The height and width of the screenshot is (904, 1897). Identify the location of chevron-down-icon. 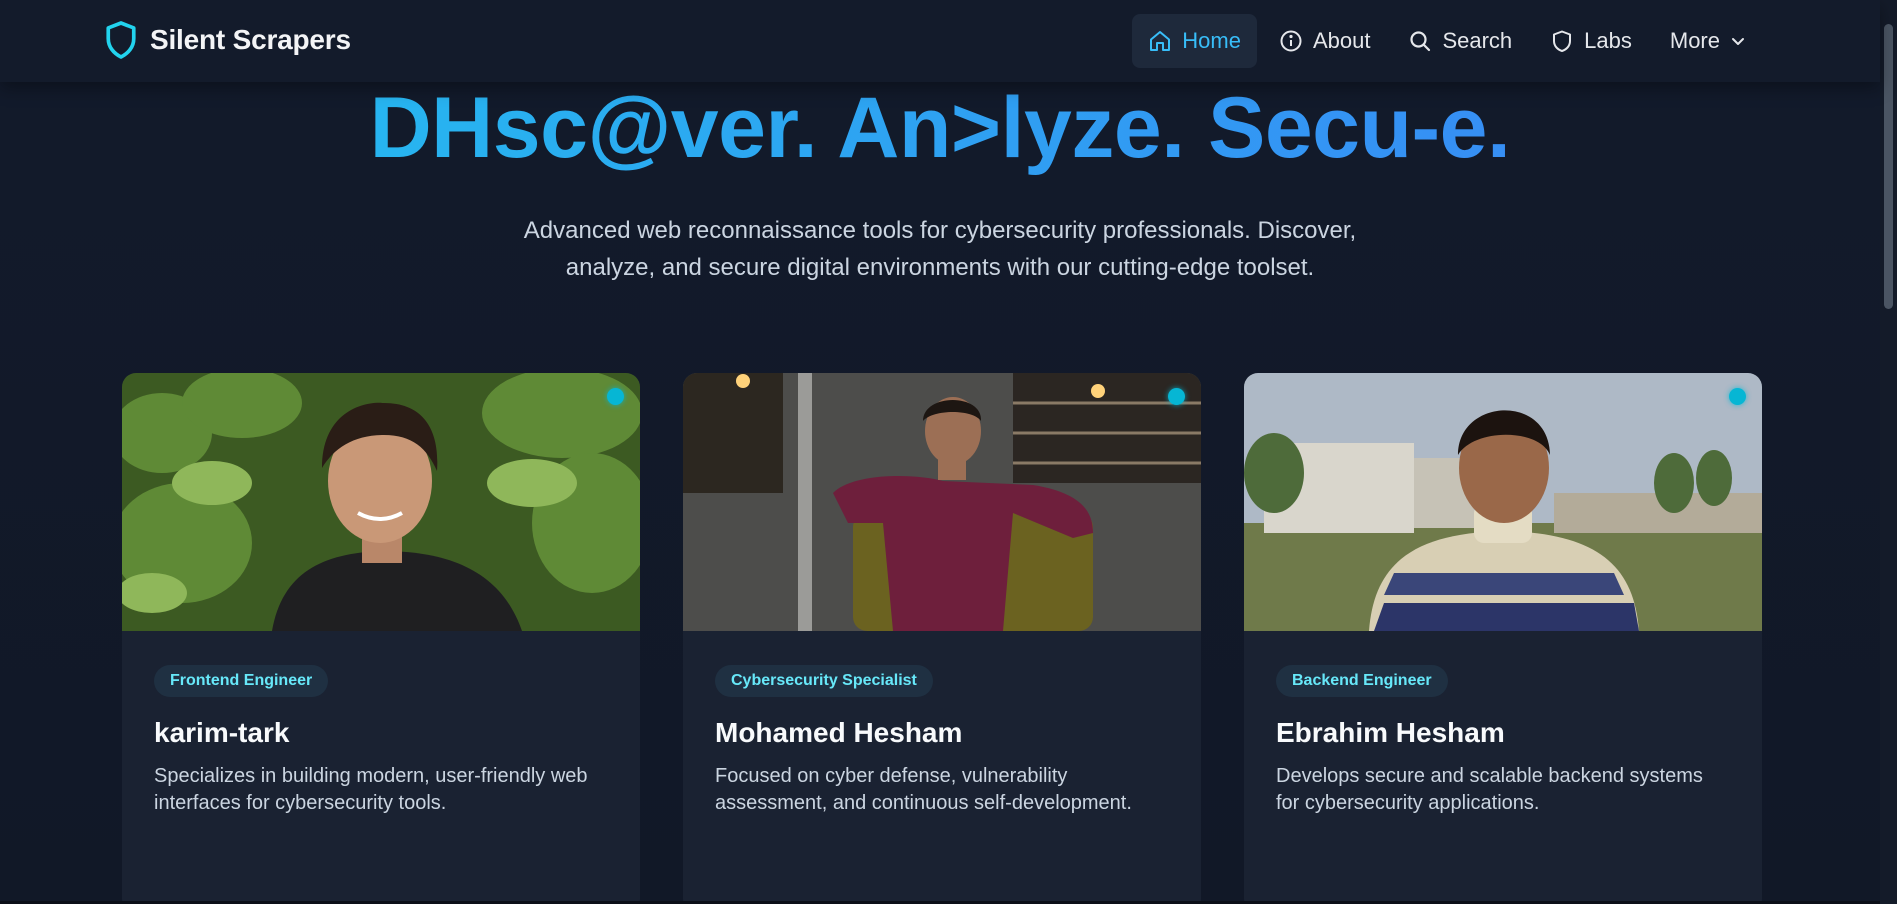
(1738, 41).